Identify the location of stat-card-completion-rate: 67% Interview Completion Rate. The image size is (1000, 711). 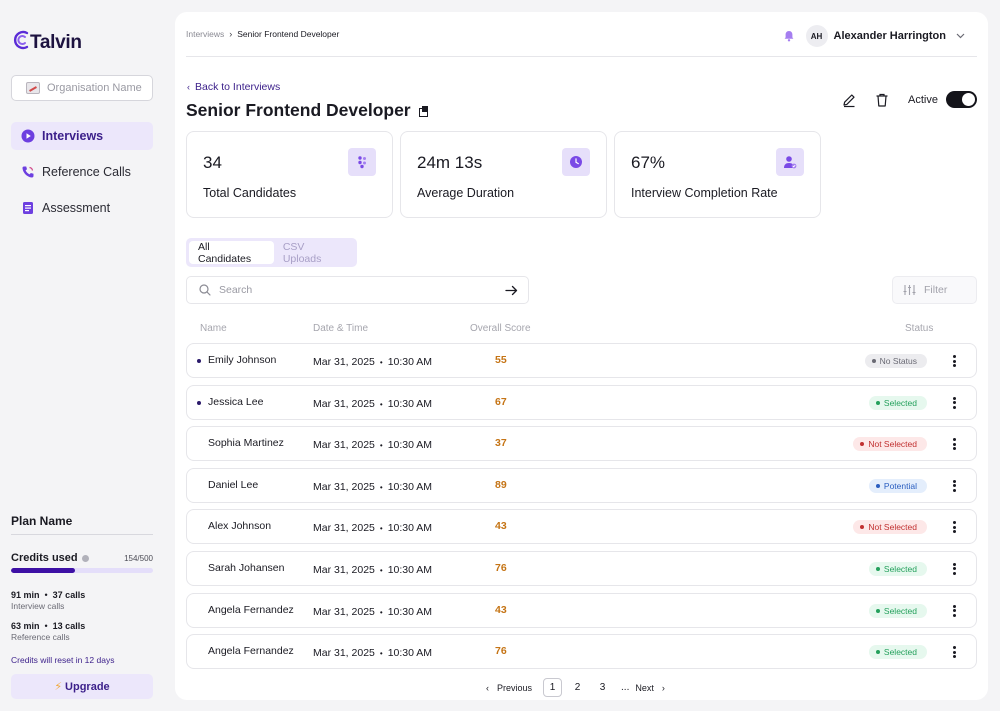
(717, 174).